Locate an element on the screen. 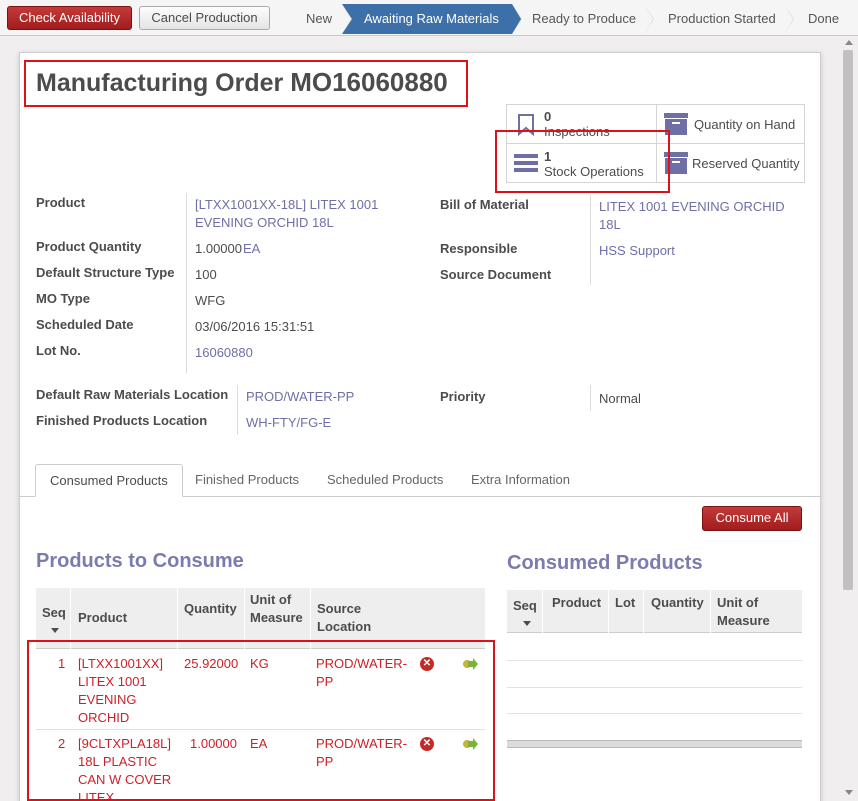 The height and width of the screenshot is (801, 858). product-quantity-value: 1.00000 is located at coordinates (218, 248).